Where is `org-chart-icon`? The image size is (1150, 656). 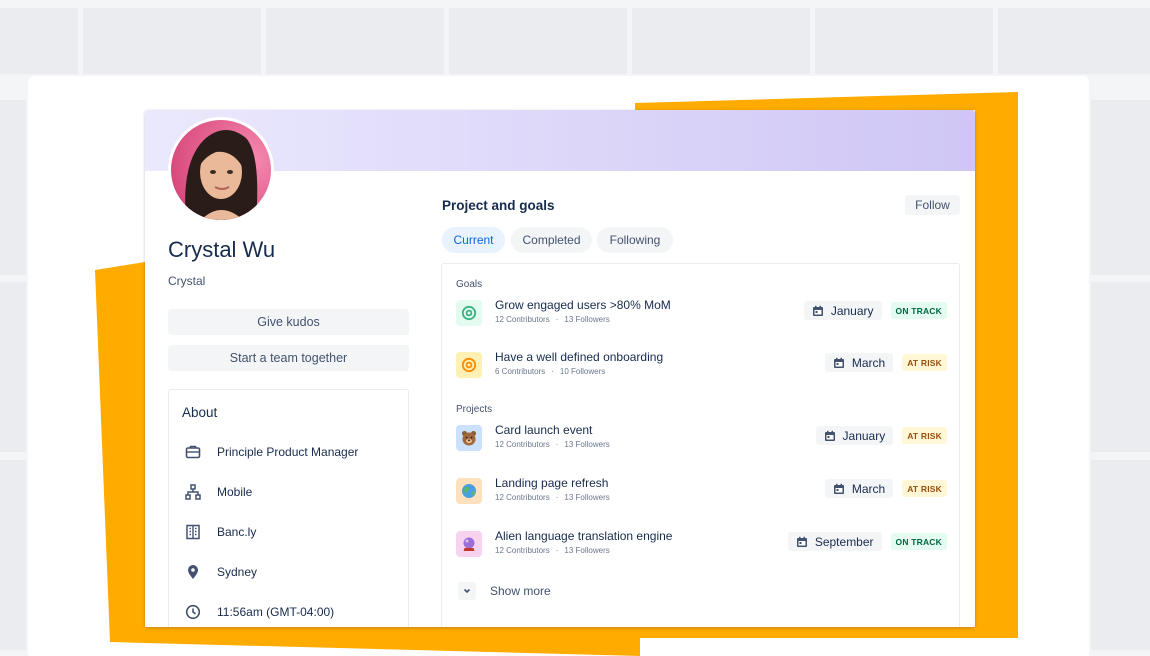 org-chart-icon is located at coordinates (193, 492).